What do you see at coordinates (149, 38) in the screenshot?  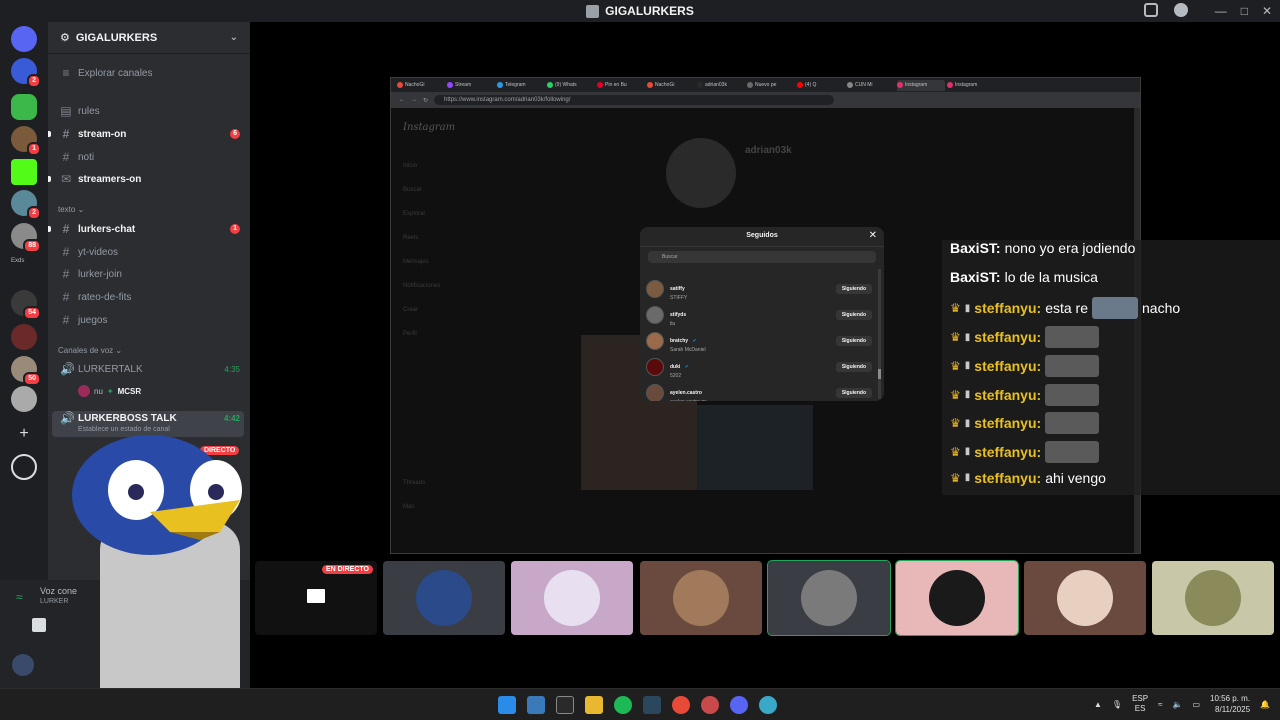 I see `server-header: ⚙ GIGALURKERS ⌄` at bounding box center [149, 38].